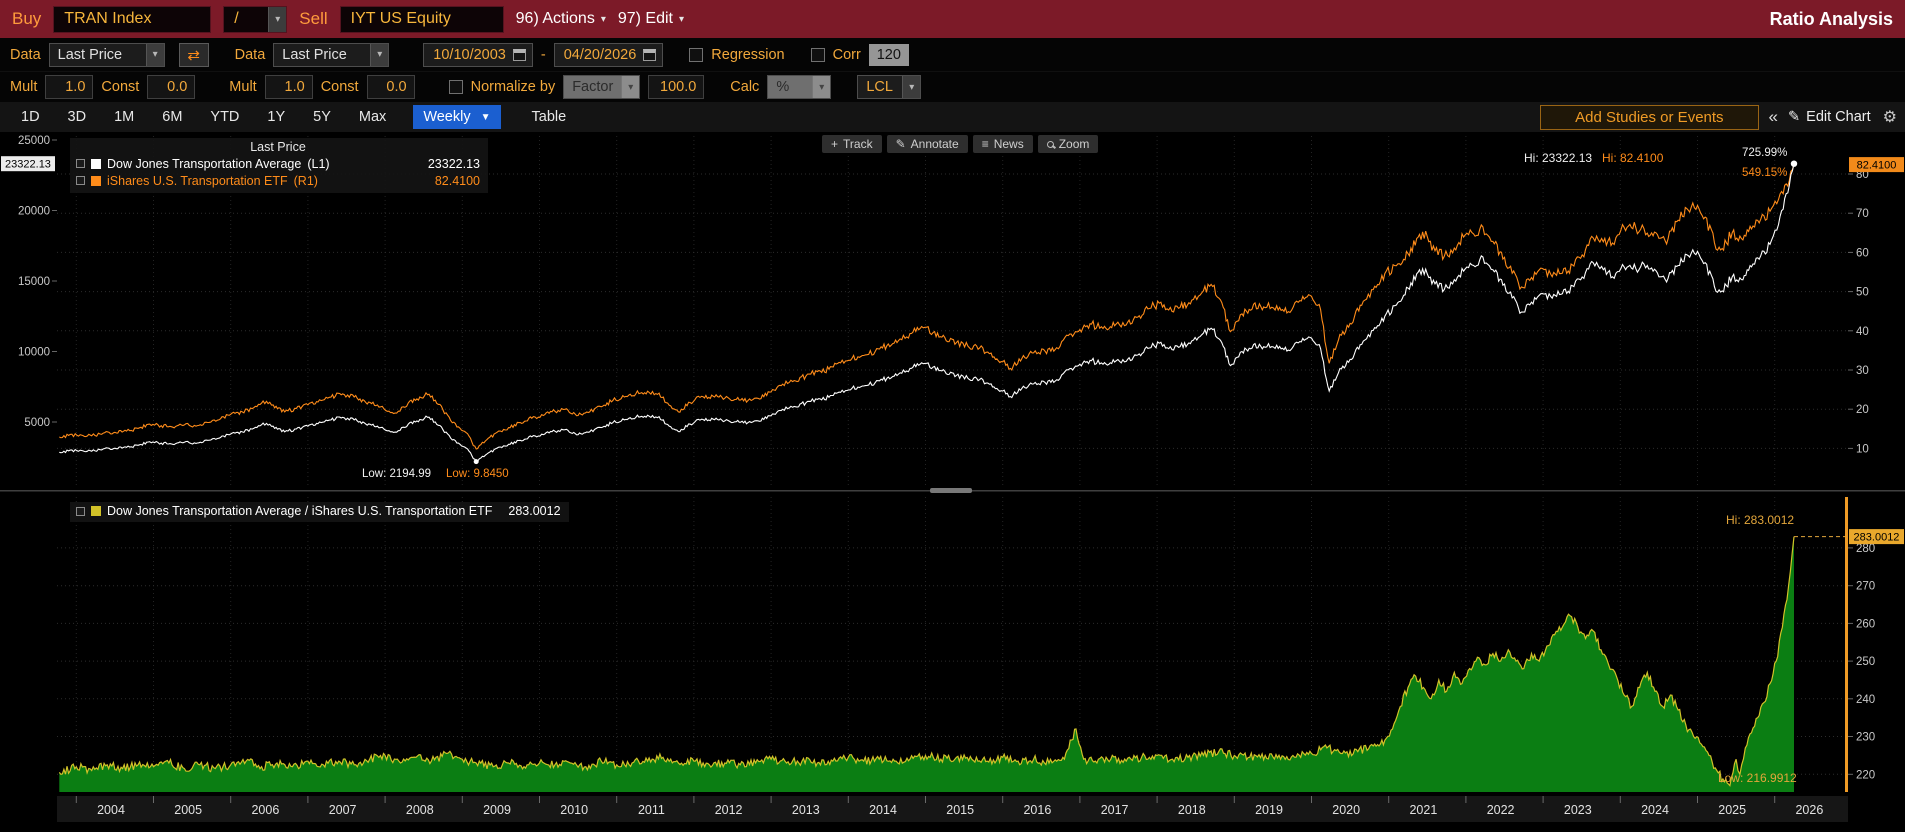 Image resolution: width=1905 pixels, height=832 pixels. What do you see at coordinates (852, 144) in the screenshot?
I see `track-button: + Track` at bounding box center [852, 144].